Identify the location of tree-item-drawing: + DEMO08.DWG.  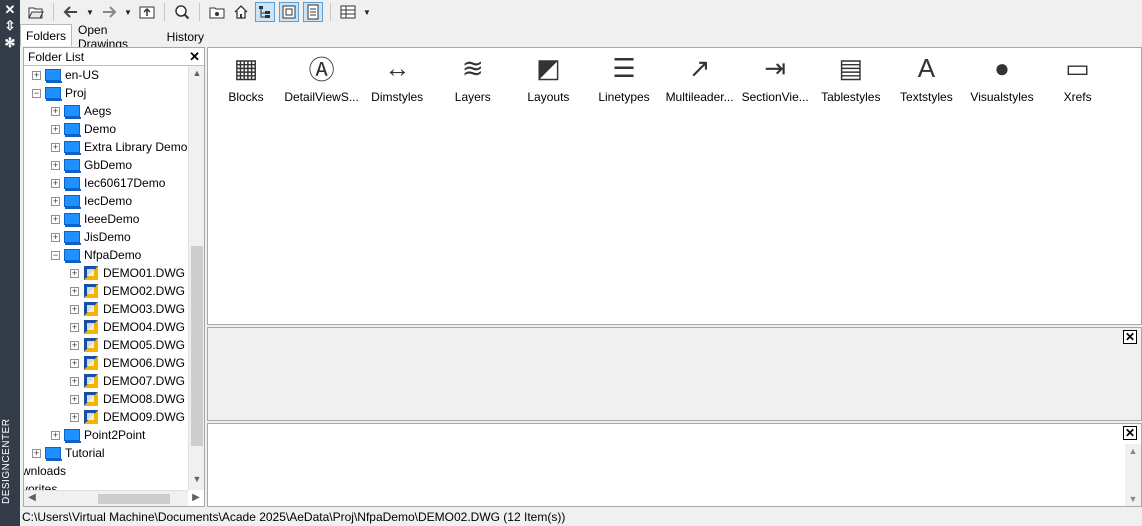
(127, 399).